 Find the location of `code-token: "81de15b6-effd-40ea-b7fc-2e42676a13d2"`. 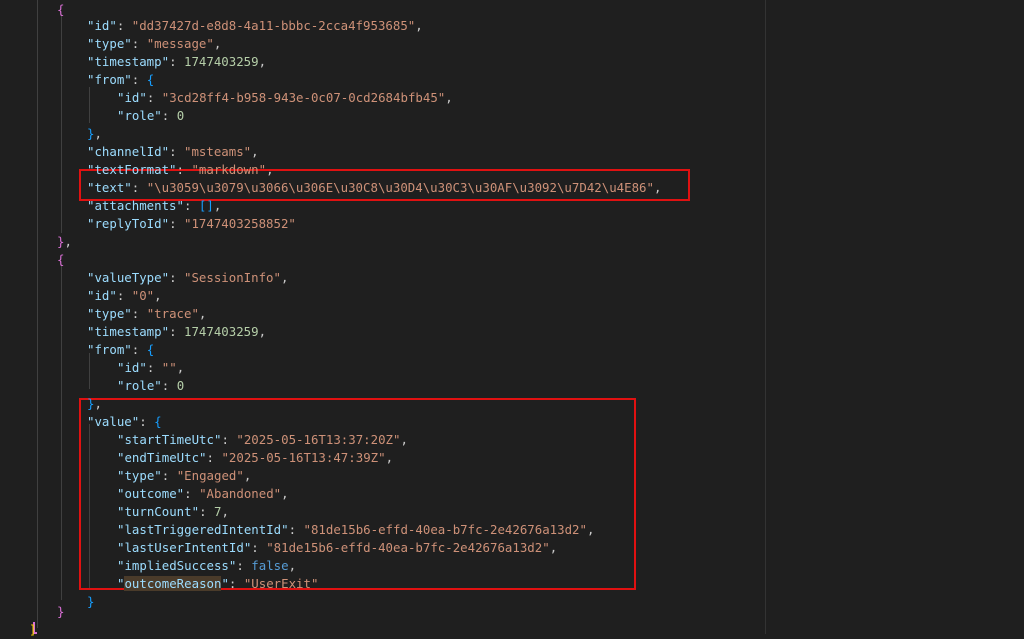

code-token: "81de15b6-effd-40ea-b7fc-2e42676a13d2" is located at coordinates (408, 547).